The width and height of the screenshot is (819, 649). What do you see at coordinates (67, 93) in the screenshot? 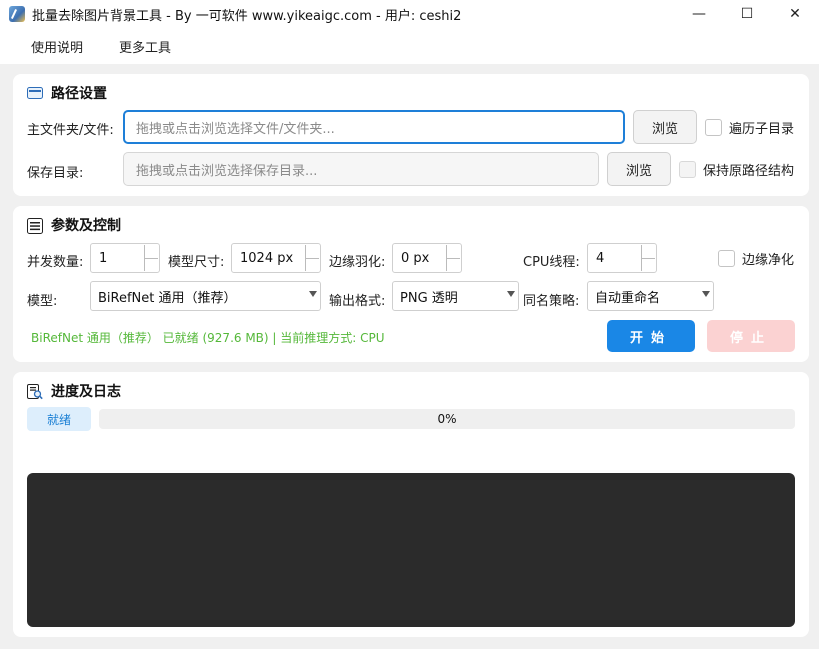
I see `path-settings-title: 路径设置` at bounding box center [67, 93].